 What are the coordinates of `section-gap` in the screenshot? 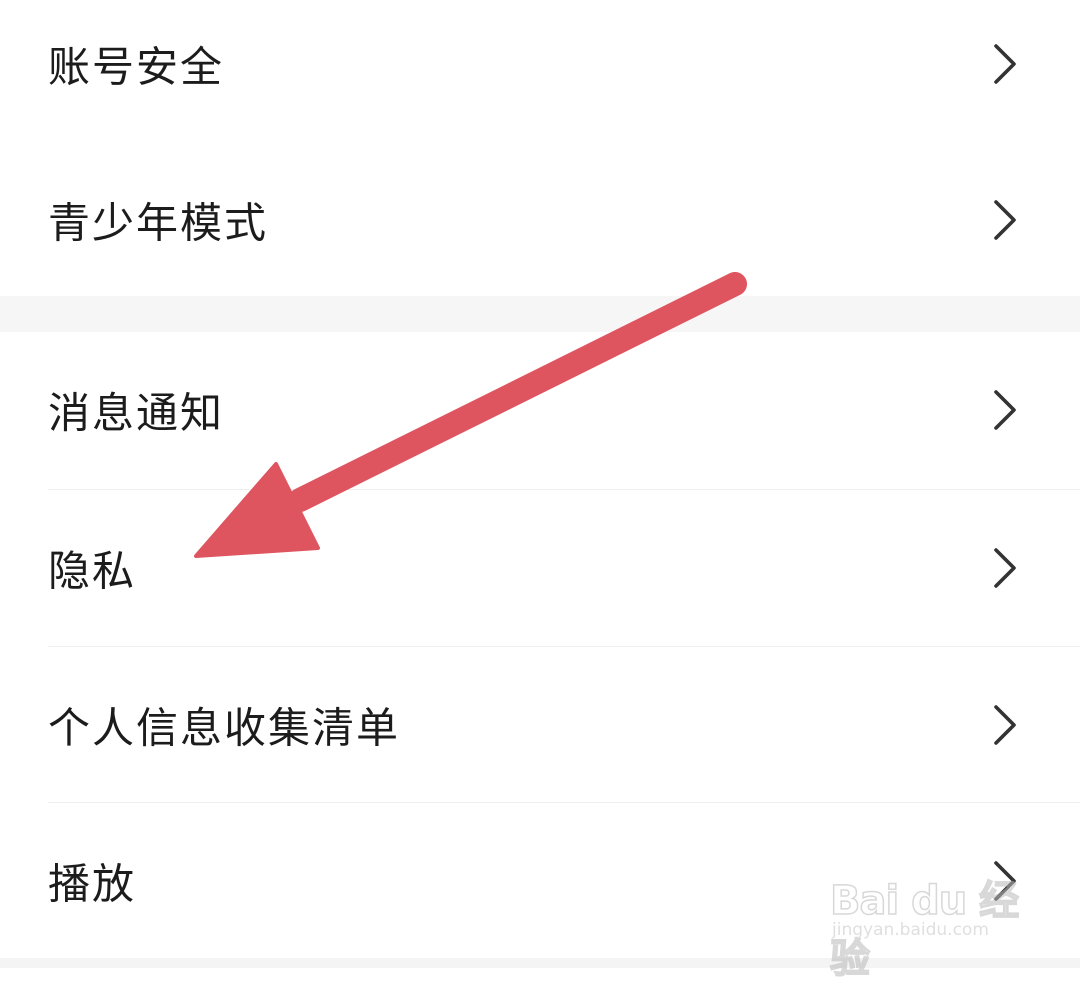 It's located at (540, 314).